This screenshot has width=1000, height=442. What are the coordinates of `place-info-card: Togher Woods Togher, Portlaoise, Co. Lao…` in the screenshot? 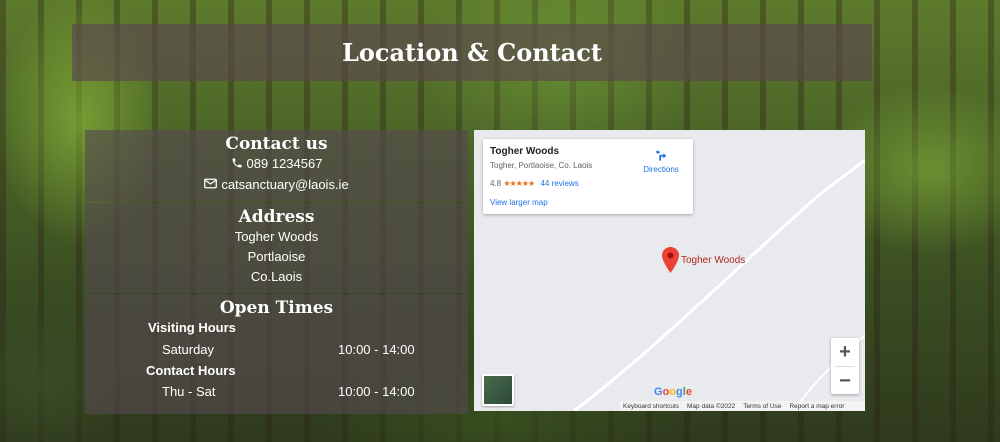 It's located at (588, 176).